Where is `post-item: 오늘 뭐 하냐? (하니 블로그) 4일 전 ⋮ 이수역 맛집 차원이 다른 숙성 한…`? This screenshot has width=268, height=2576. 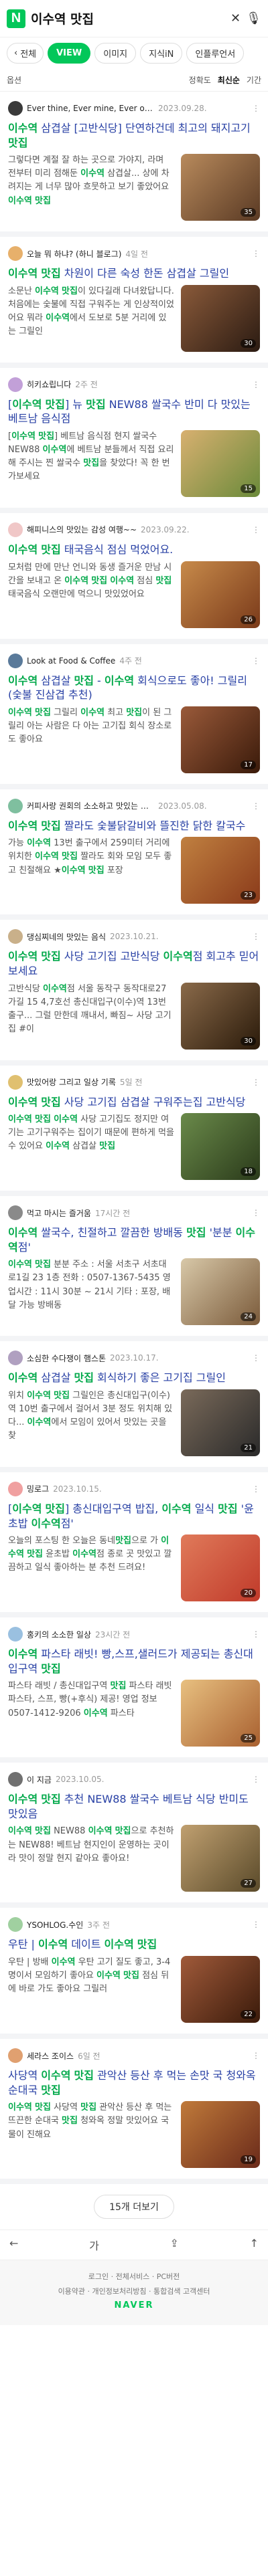 post-item: 오늘 뭐 하냐? (하니 블로그) 4일 전 ⋮ 이수역 맛집 차원이 다른 숙성 한… is located at coordinates (134, 302).